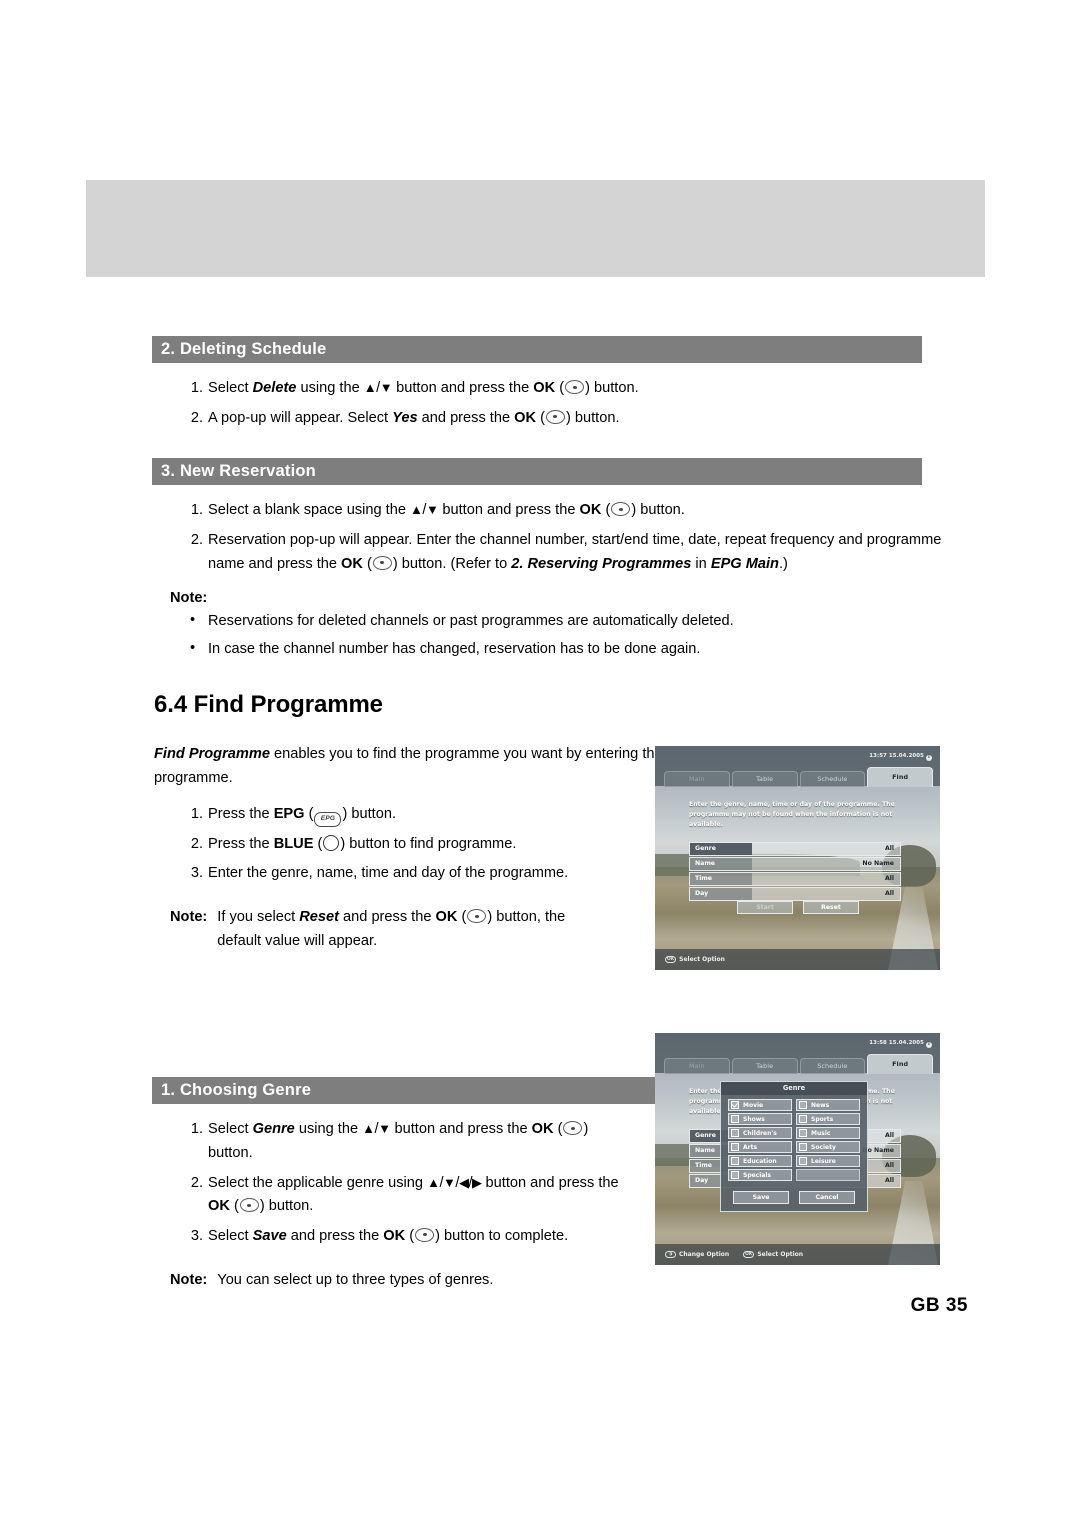 The width and height of the screenshot is (1080, 1527). What do you see at coordinates (822, 1119) in the screenshot?
I see `option-label: Sports` at bounding box center [822, 1119].